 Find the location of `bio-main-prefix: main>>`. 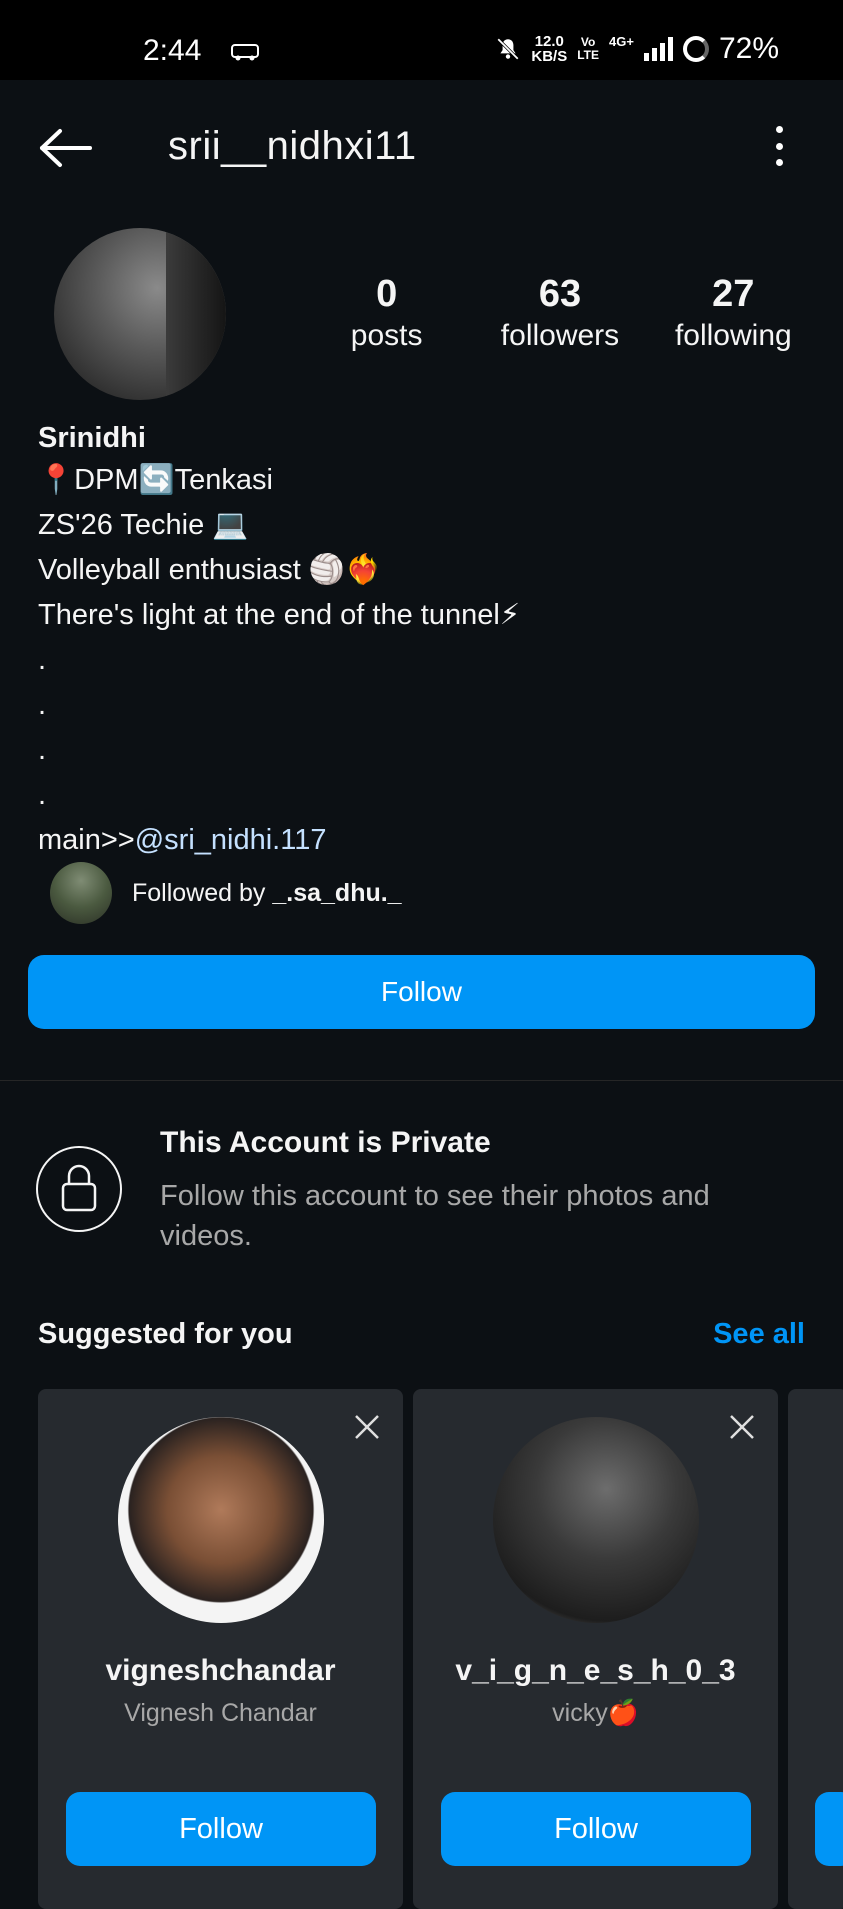

bio-main-prefix: main>> is located at coordinates (86, 840).